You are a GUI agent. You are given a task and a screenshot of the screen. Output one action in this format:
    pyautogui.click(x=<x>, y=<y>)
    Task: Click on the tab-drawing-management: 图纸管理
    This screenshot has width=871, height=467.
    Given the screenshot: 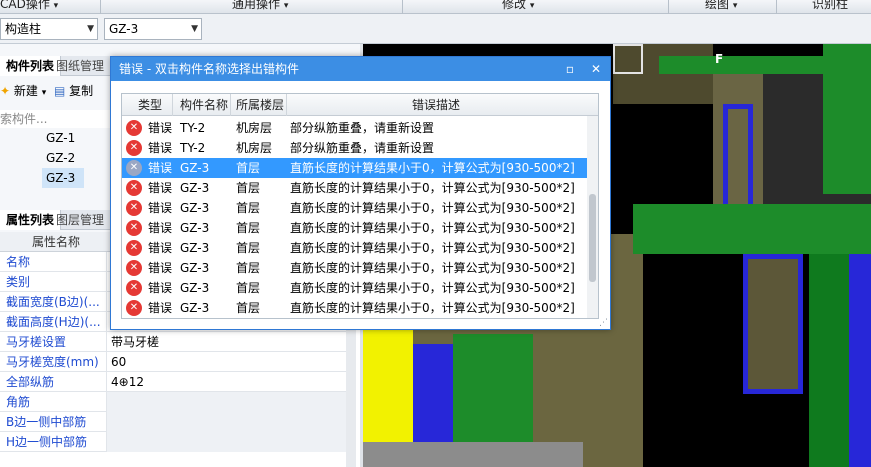 What is the action you would take?
    pyautogui.click(x=80, y=66)
    